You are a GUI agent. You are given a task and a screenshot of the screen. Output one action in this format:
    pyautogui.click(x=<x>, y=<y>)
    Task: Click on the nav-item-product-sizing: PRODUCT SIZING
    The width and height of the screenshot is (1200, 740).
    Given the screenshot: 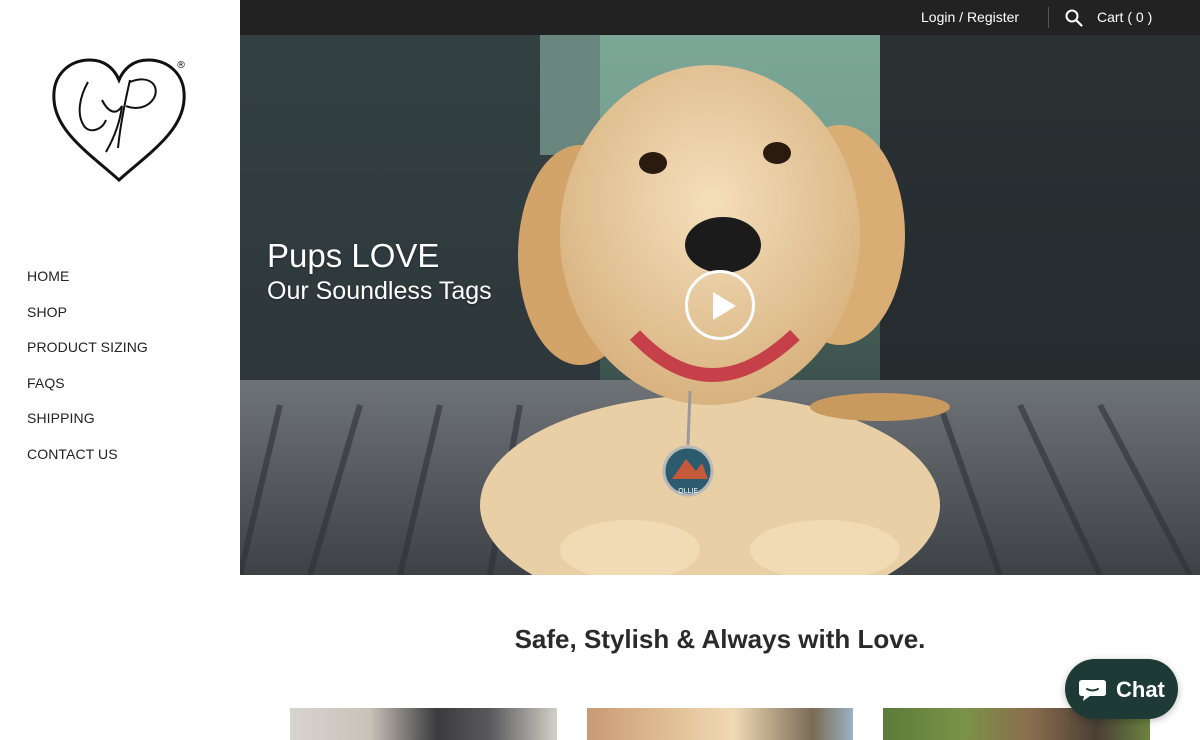 What is the action you would take?
    pyautogui.click(x=87, y=347)
    